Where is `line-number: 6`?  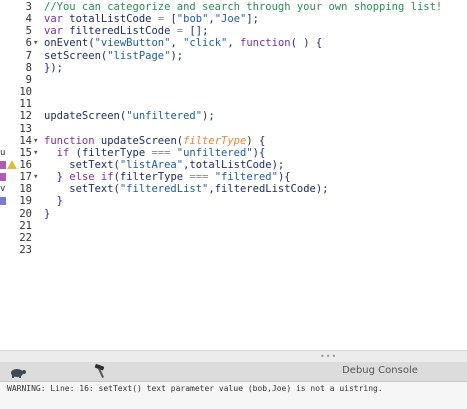
line-number: 6 is located at coordinates (22, 43).